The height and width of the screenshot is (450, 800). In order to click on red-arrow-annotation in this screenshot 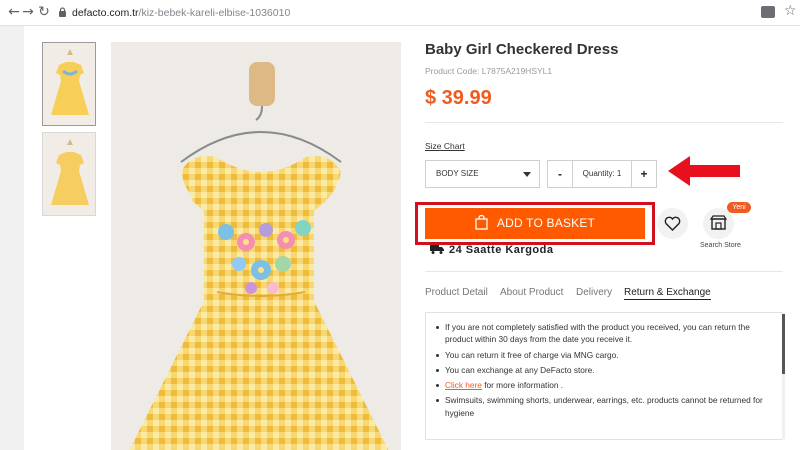, I will do `click(704, 171)`.